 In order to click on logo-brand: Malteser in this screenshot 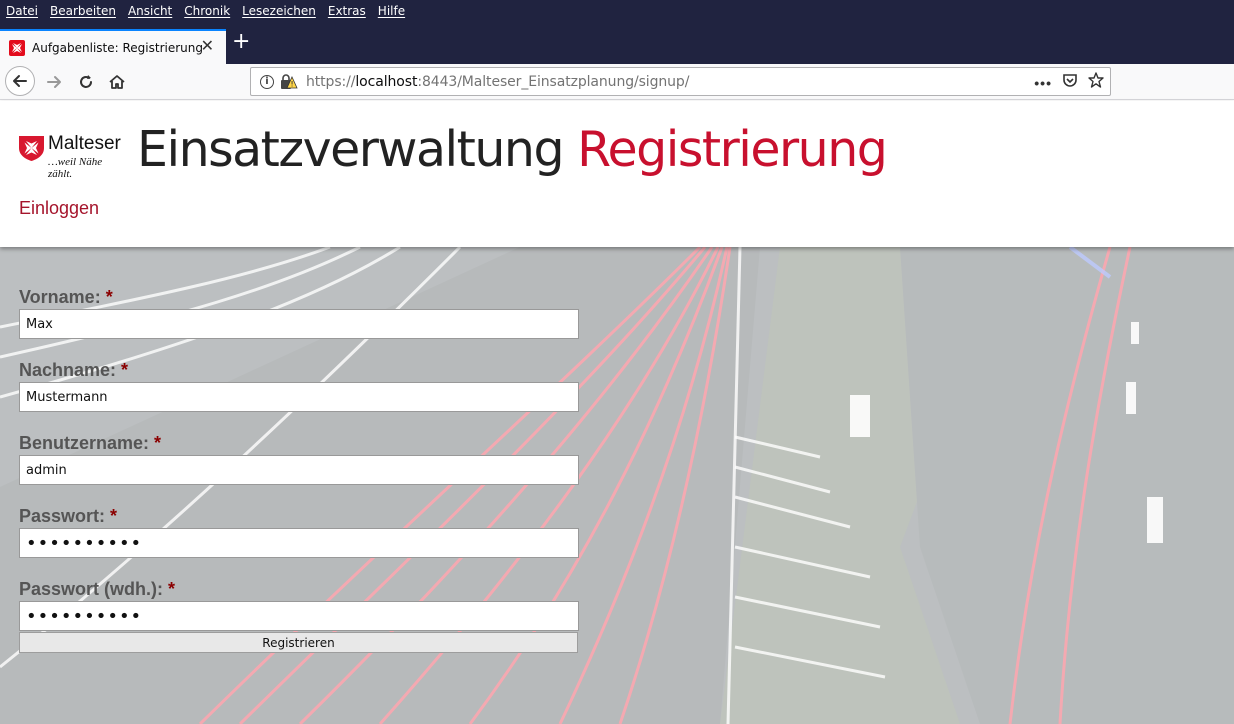, I will do `click(84, 143)`.